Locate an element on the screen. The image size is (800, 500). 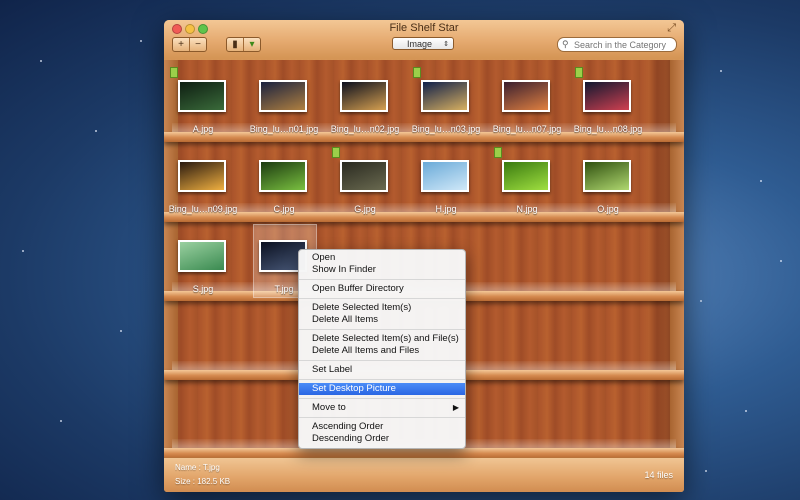
menu-item-delete-all-files: Delete All Items and Files is located at coordinates (382, 351).